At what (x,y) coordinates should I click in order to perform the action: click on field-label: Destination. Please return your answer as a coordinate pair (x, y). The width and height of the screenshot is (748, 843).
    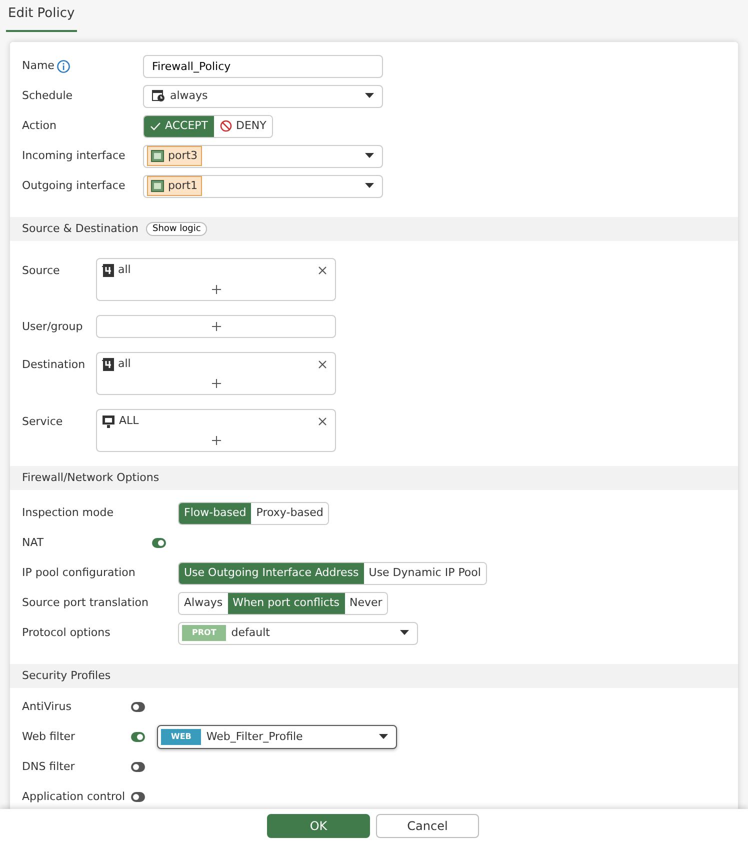
    Looking at the image, I should click on (54, 365).